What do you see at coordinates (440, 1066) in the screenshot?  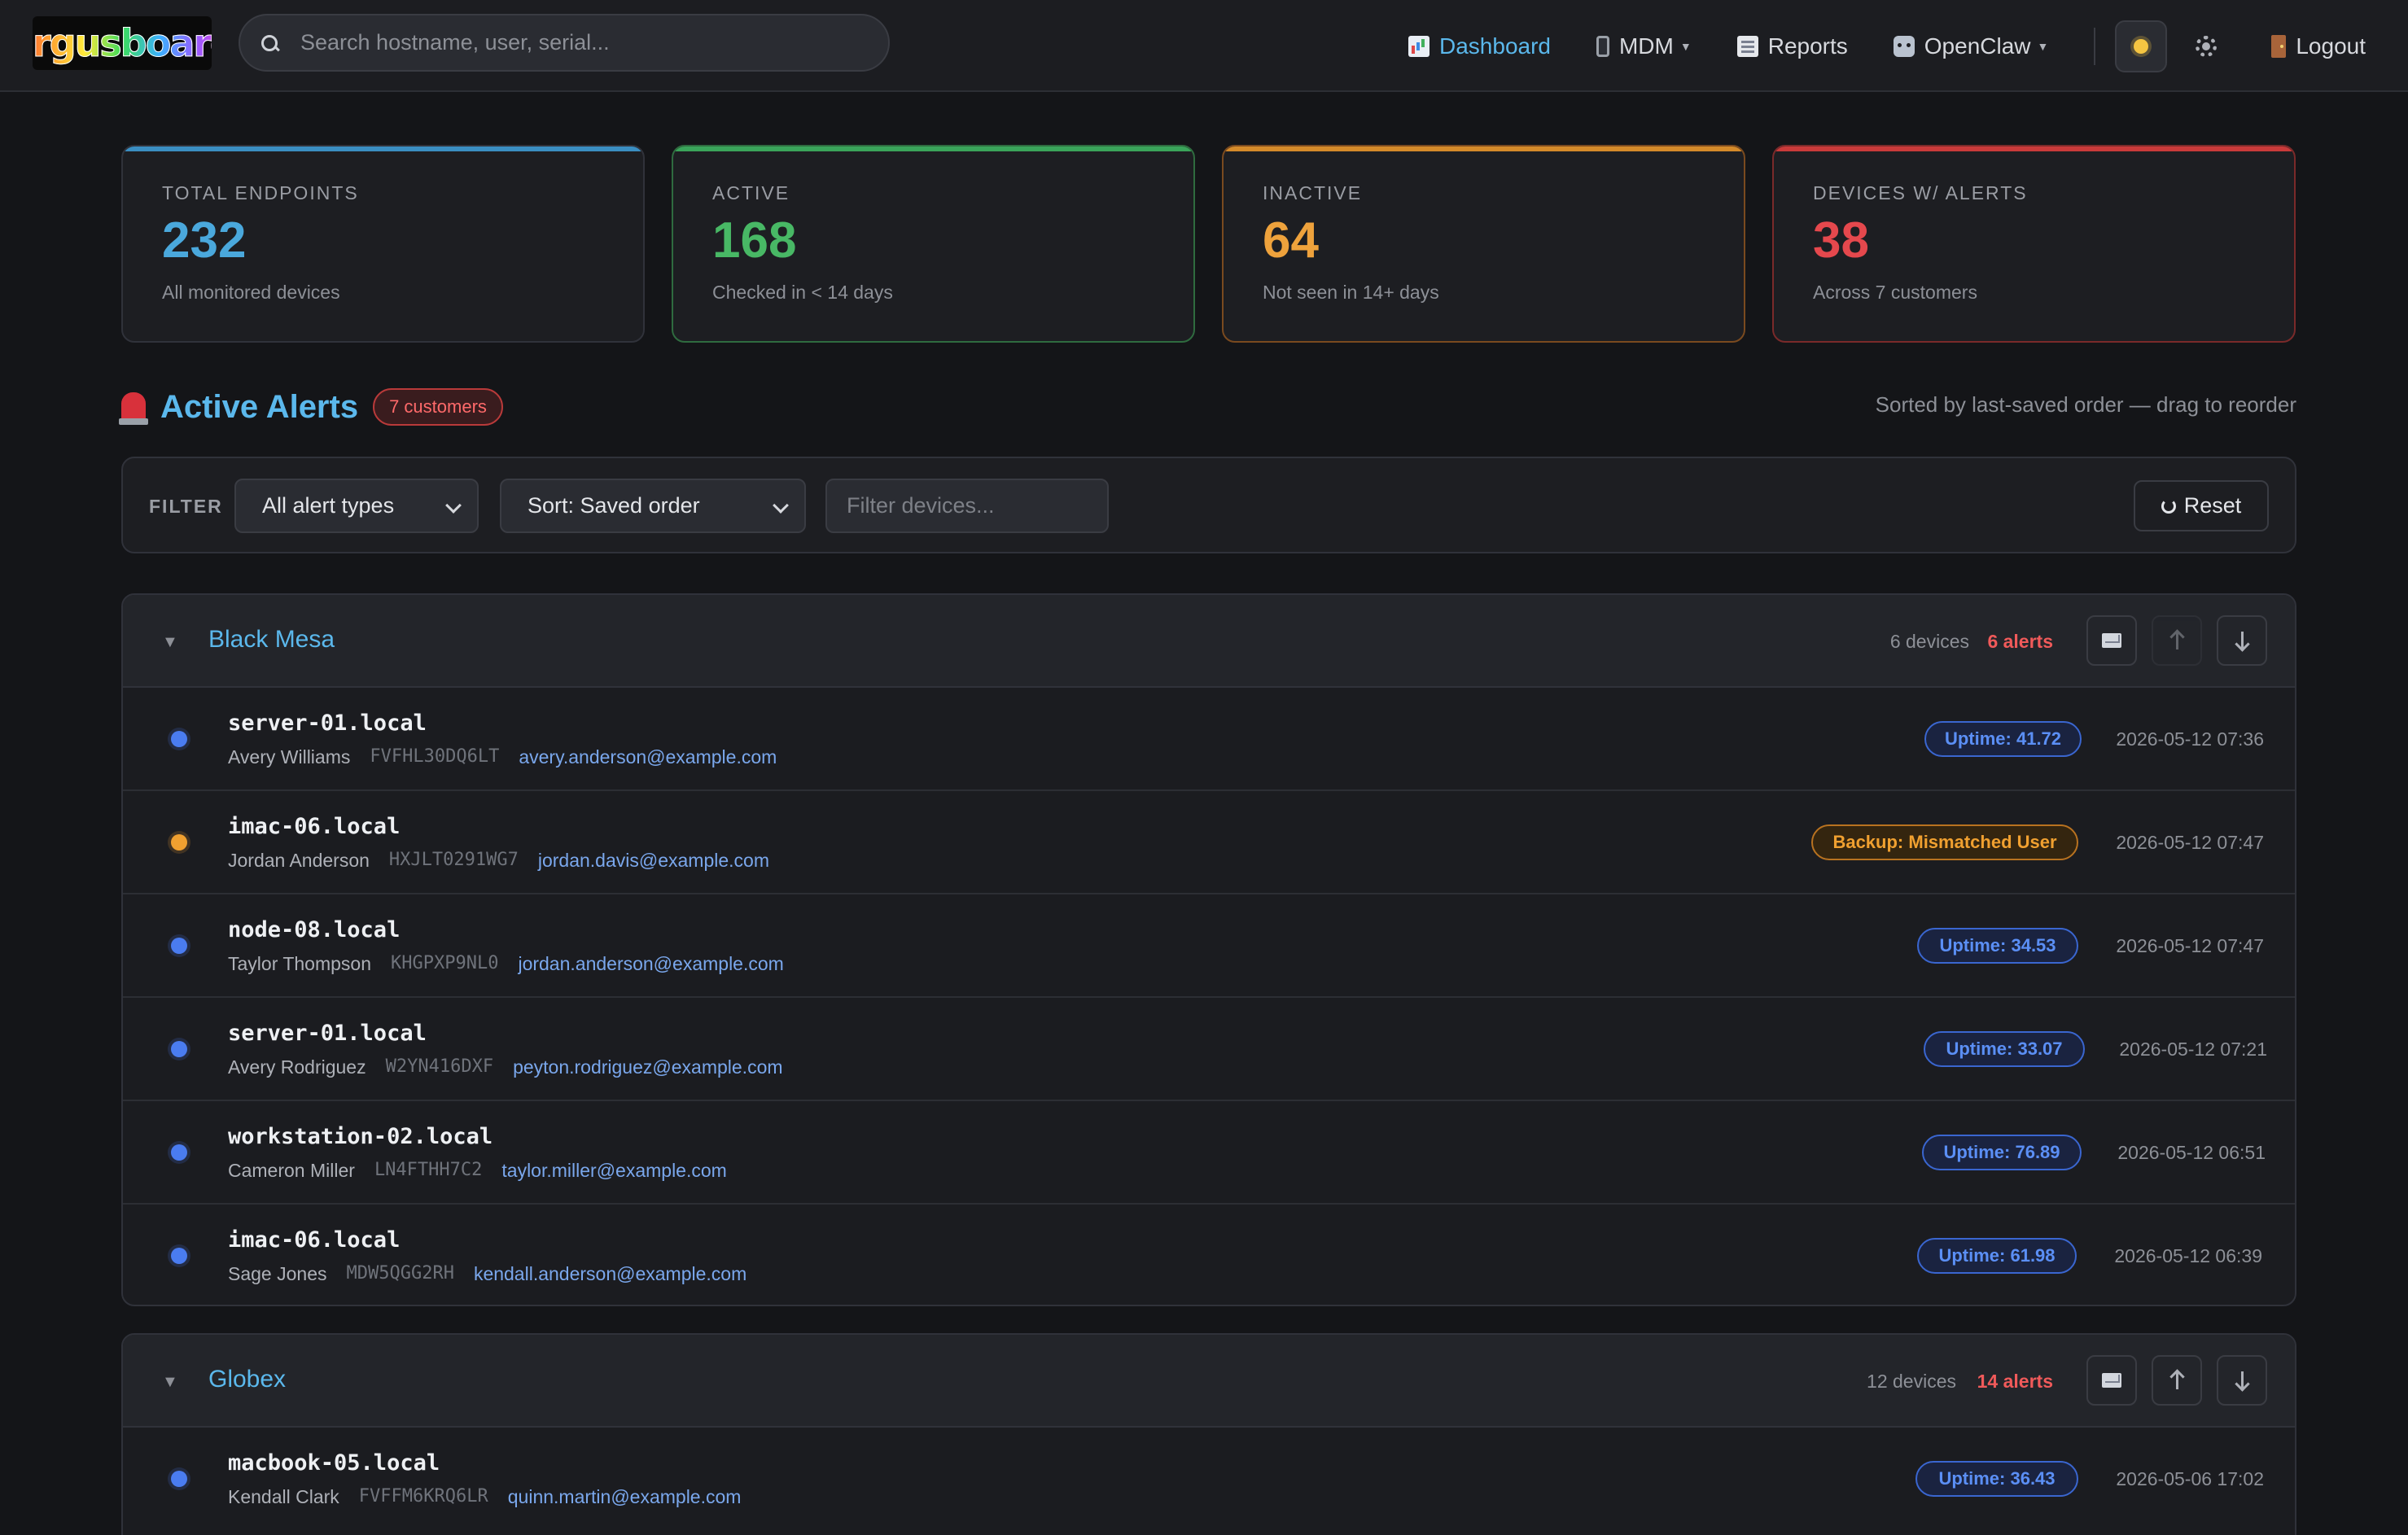 I see `serial-number: W2YN416DXF` at bounding box center [440, 1066].